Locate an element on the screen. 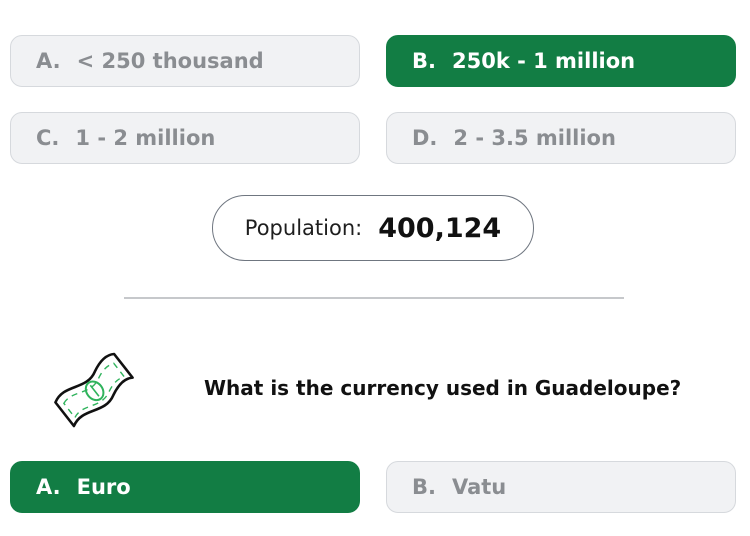 This screenshot has width=750, height=536. divider is located at coordinates (374, 298).